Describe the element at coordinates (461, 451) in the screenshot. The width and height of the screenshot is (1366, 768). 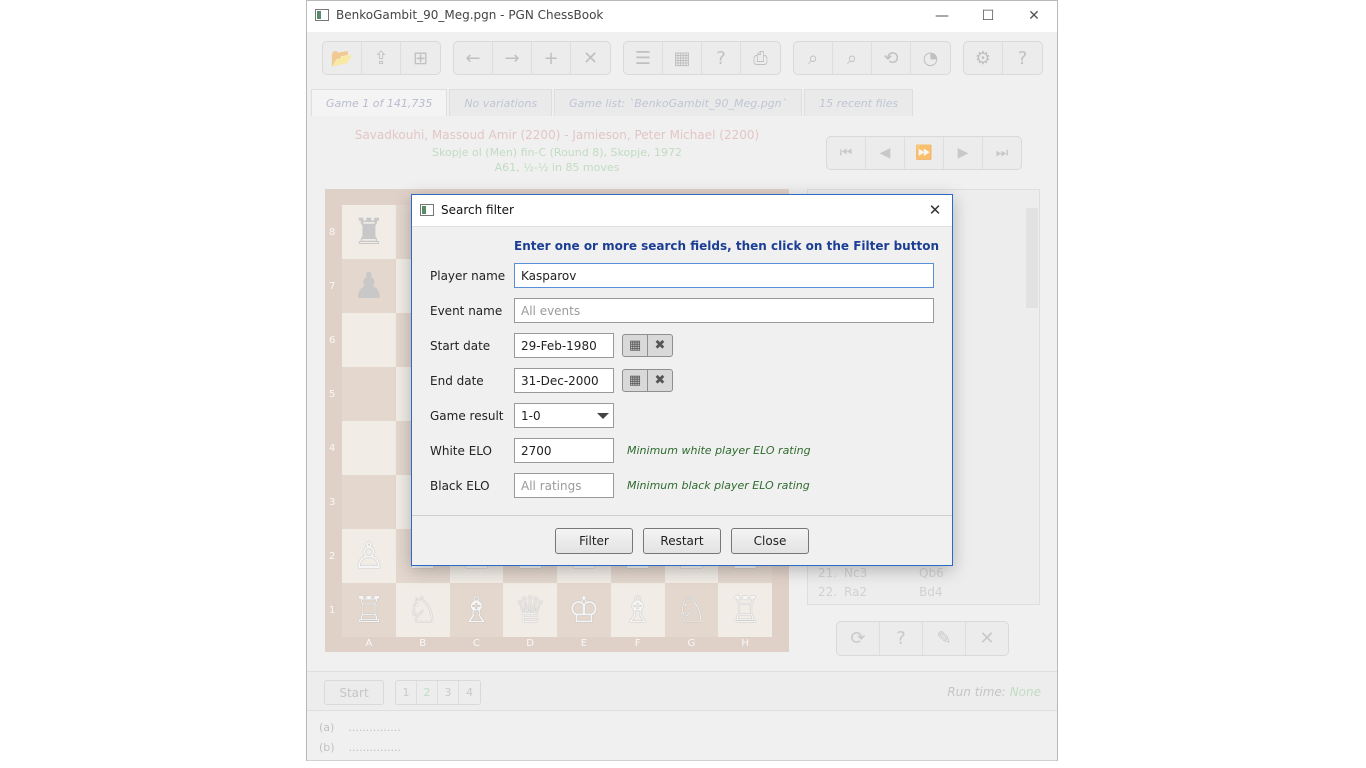
I see `white-elo-label: White ELO` at that location.